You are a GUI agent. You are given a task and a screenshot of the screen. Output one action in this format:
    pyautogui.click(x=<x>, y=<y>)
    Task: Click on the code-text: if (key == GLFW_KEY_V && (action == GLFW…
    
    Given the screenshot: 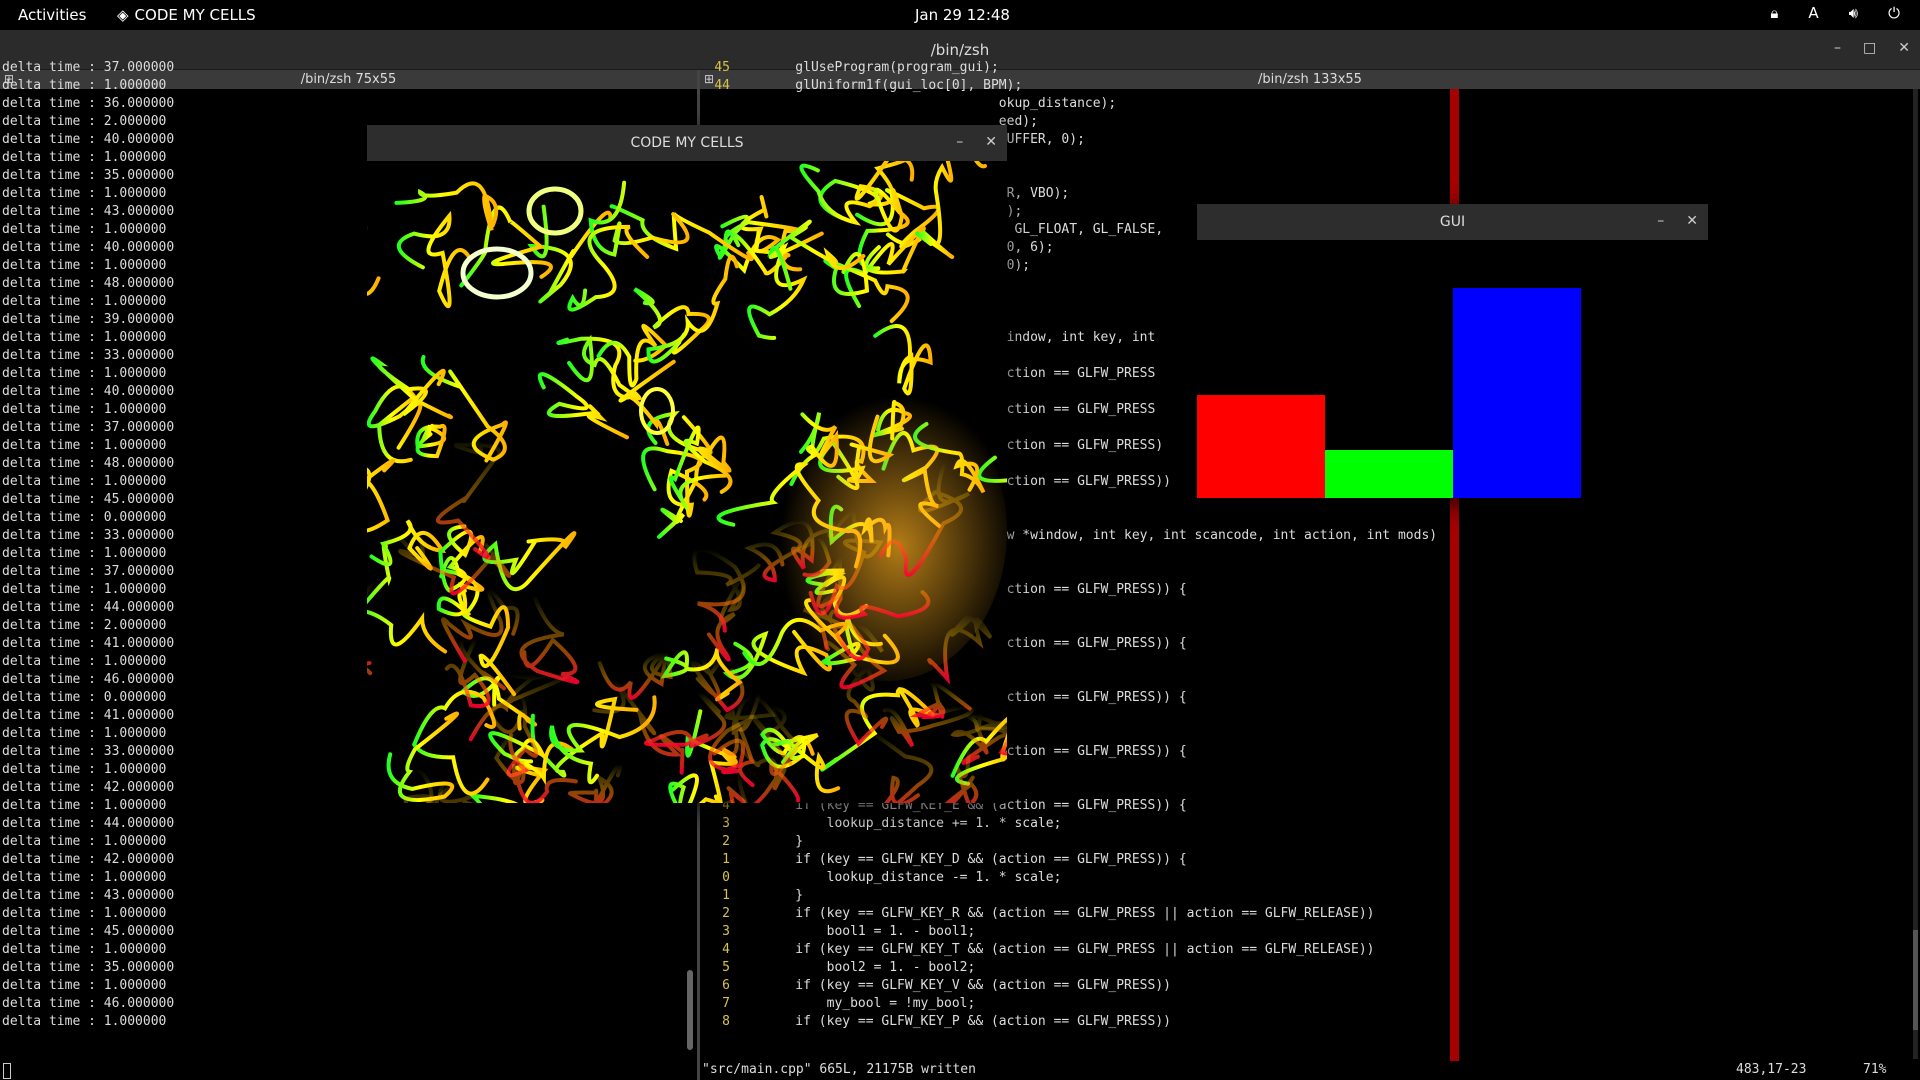 What is the action you would take?
    pyautogui.click(x=967, y=985)
    